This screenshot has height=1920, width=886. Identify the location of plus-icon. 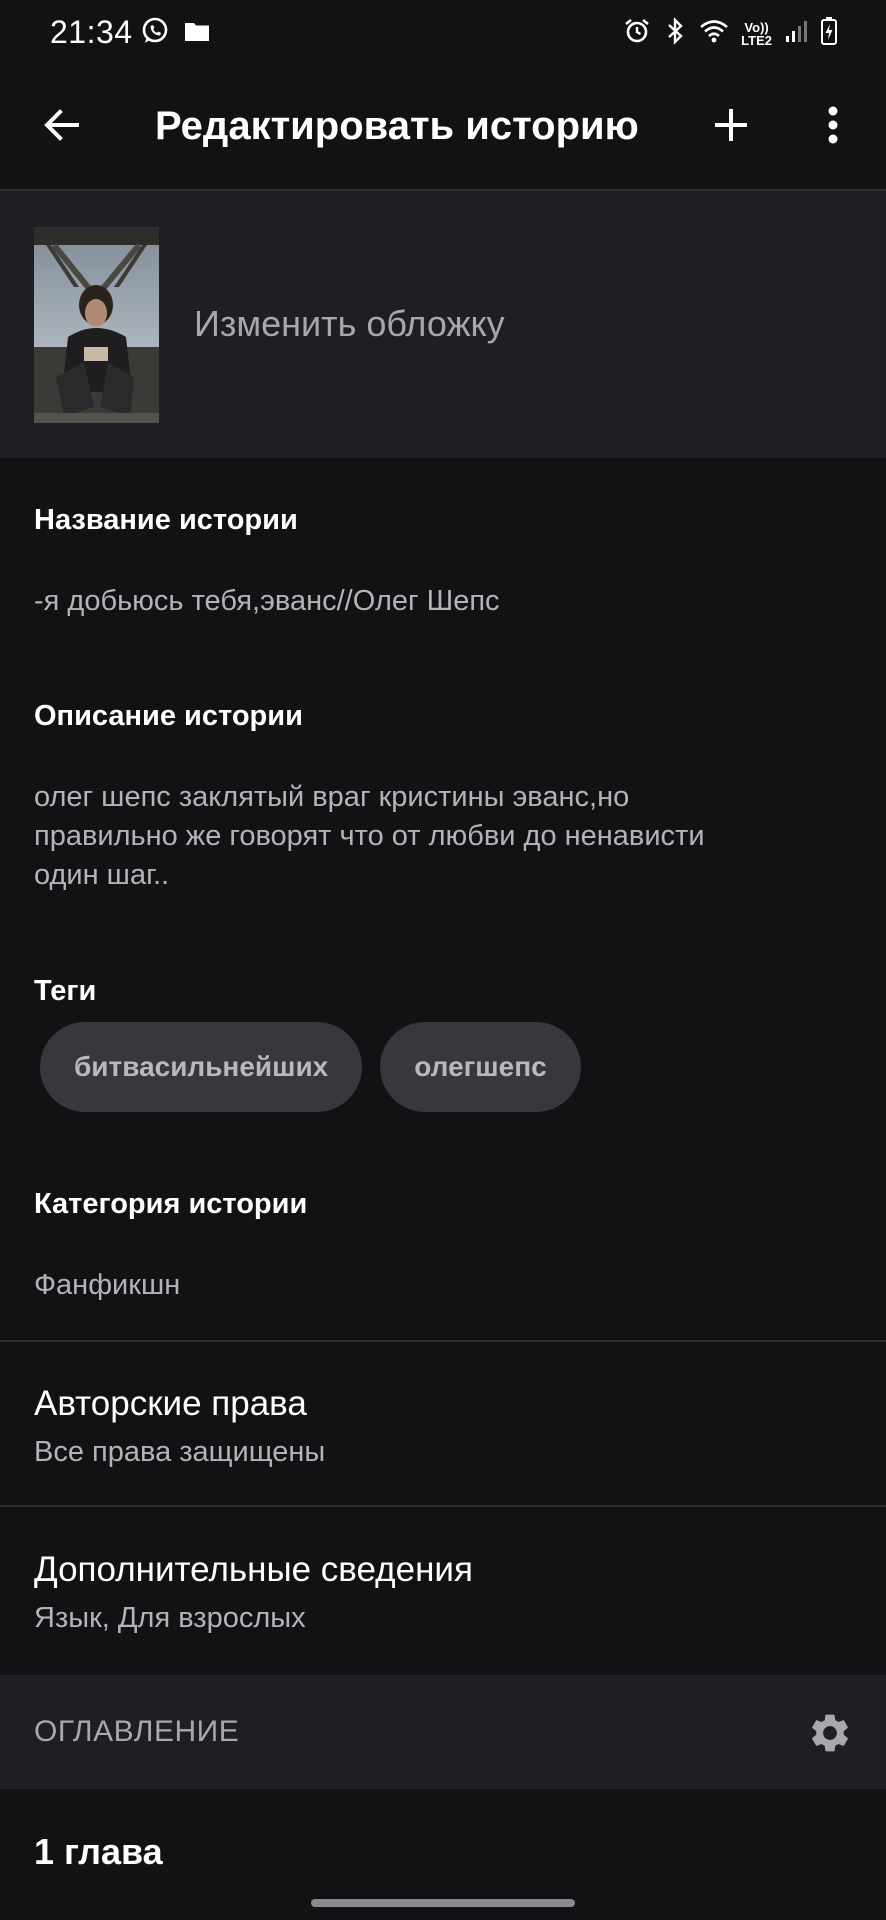
(731, 127).